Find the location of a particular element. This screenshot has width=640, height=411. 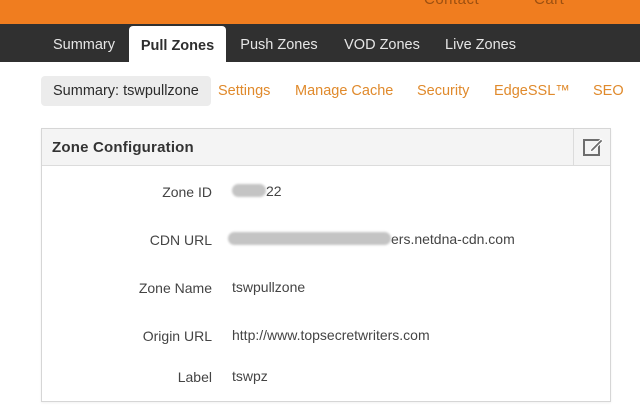

subtab-edgessl: EdgeSSL™ is located at coordinates (532, 91).